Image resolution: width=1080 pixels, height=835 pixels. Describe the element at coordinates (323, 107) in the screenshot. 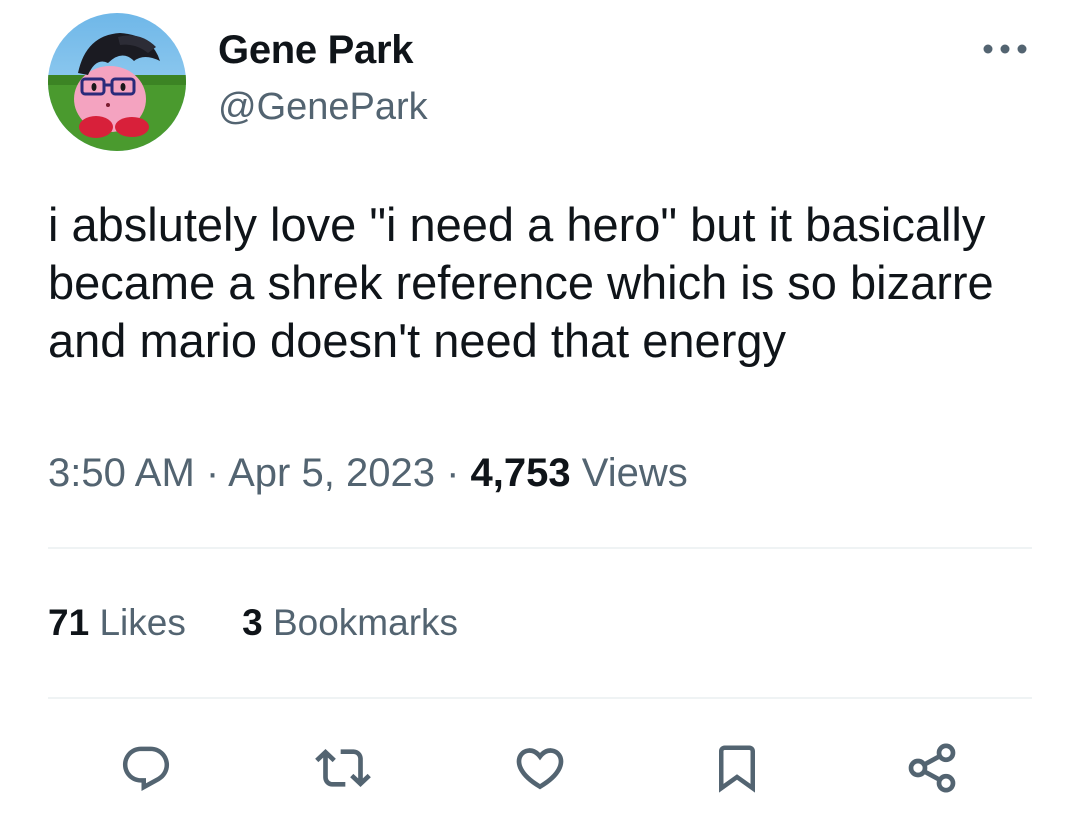

I see `author-handle: @GenePark` at that location.